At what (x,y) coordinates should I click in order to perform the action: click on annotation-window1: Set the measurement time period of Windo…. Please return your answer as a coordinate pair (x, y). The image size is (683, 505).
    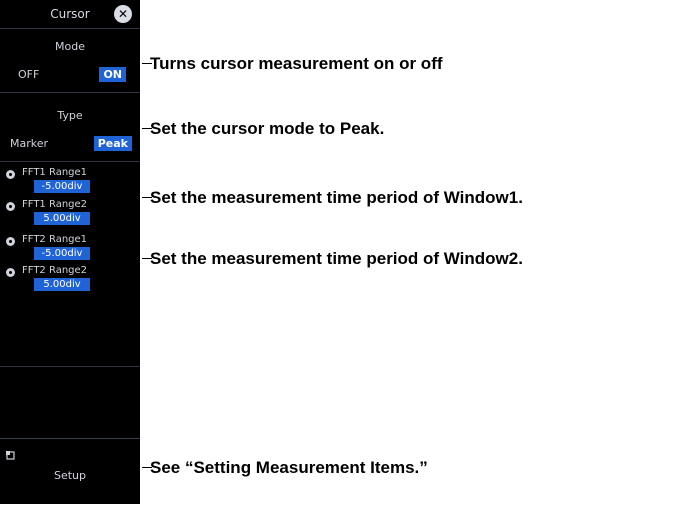
    Looking at the image, I should click on (332, 197).